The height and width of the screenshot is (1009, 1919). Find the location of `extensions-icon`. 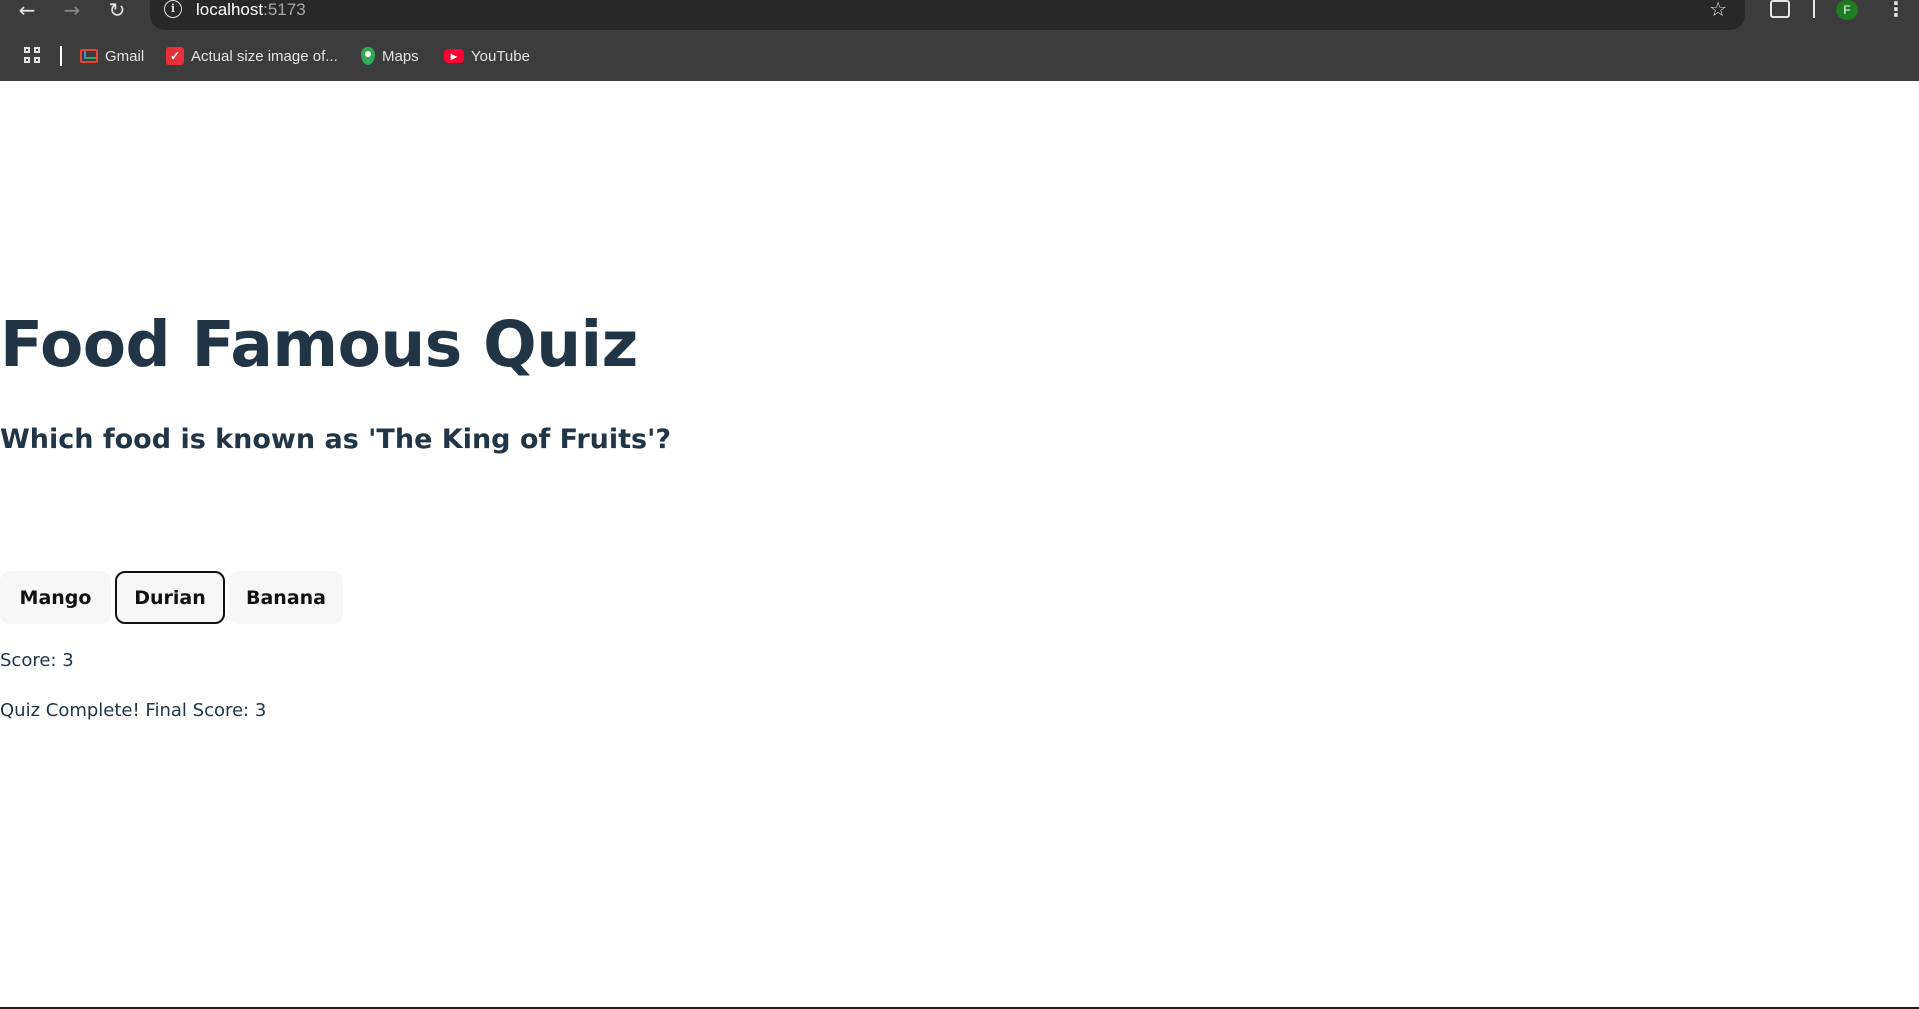

extensions-icon is located at coordinates (1780, 9).